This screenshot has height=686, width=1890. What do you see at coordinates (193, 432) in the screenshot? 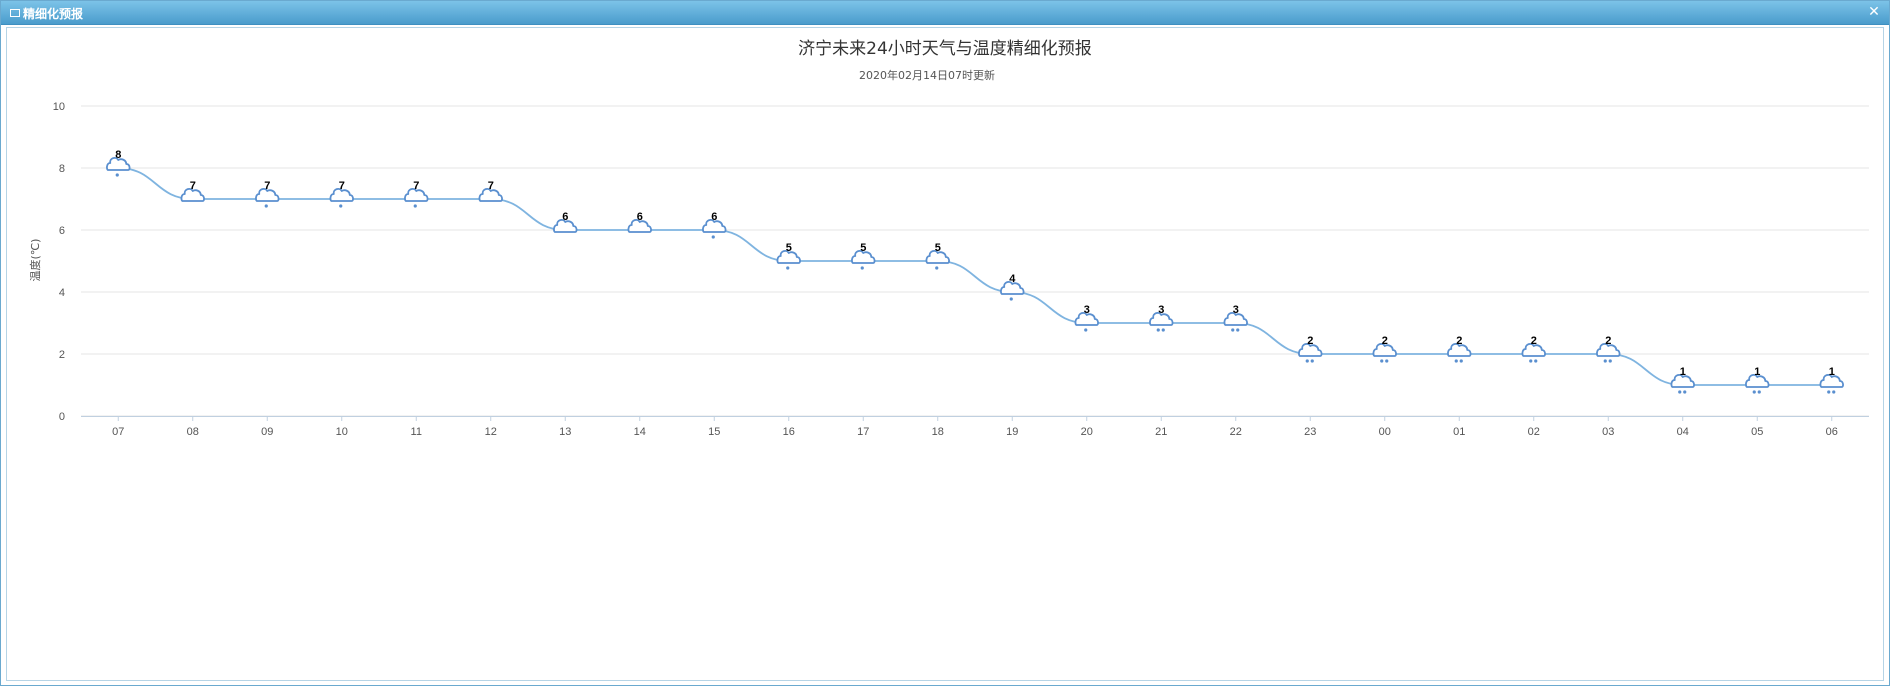
I see `x-tick-label: 08` at bounding box center [193, 432].